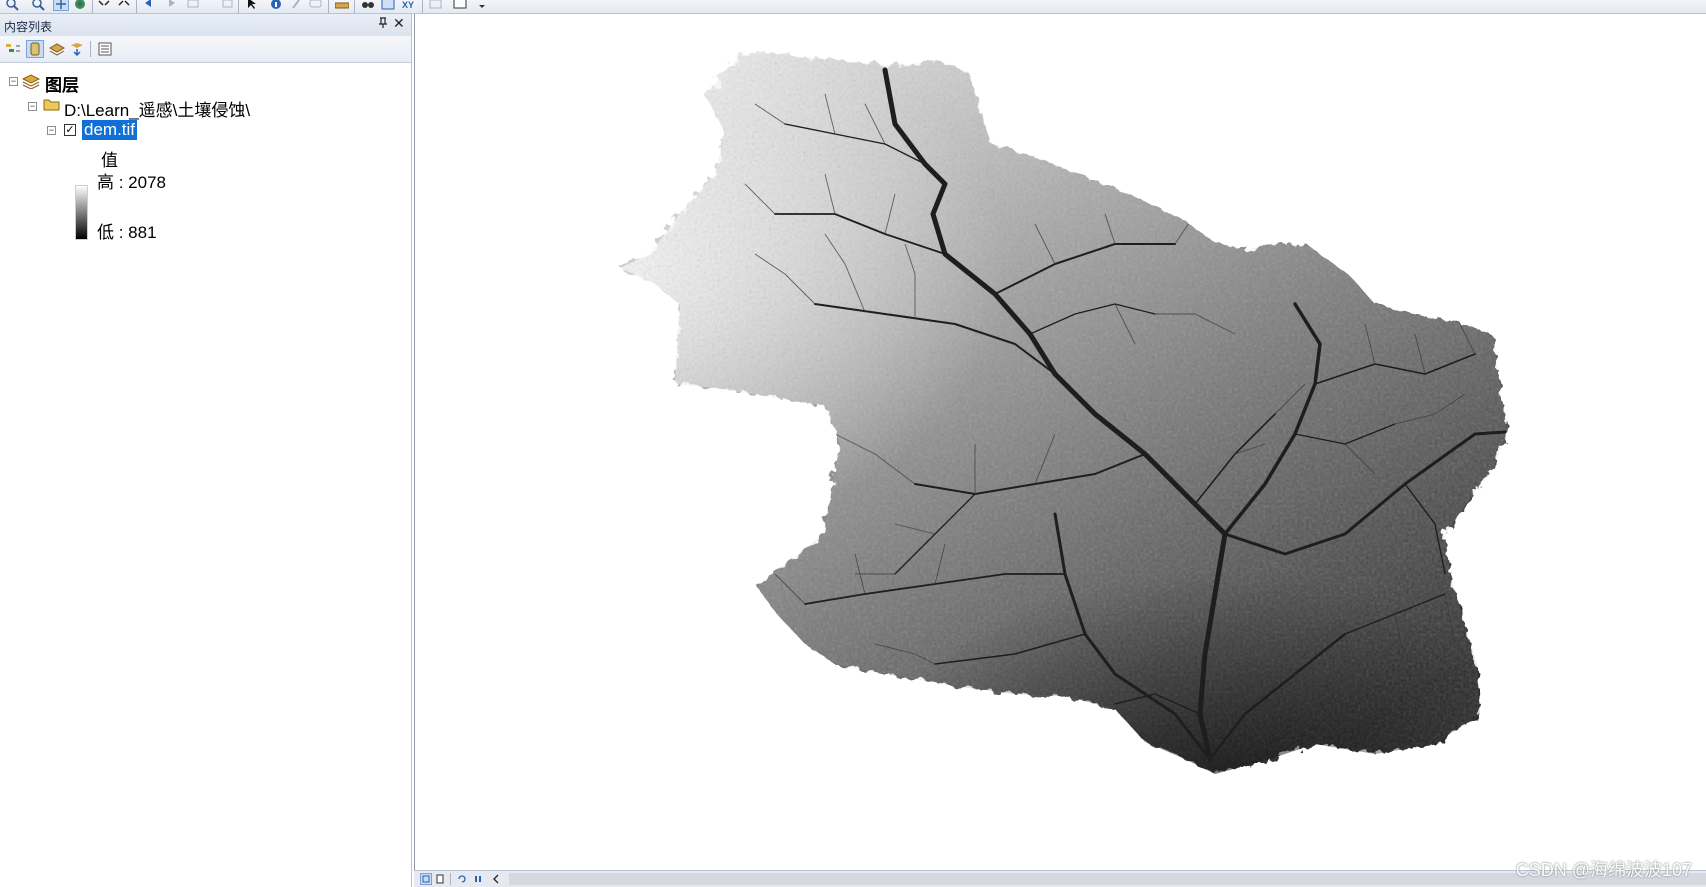 This screenshot has height=887, width=1706. I want to click on hyperlink-icon, so click(296, 5).